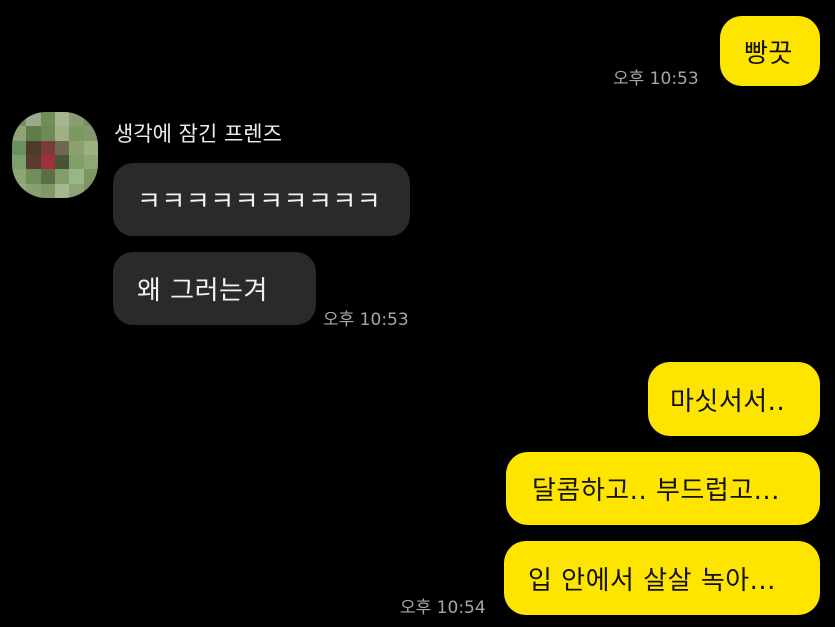 This screenshot has height=627, width=835. I want to click on pixelated-avatar-icon, so click(55, 155).